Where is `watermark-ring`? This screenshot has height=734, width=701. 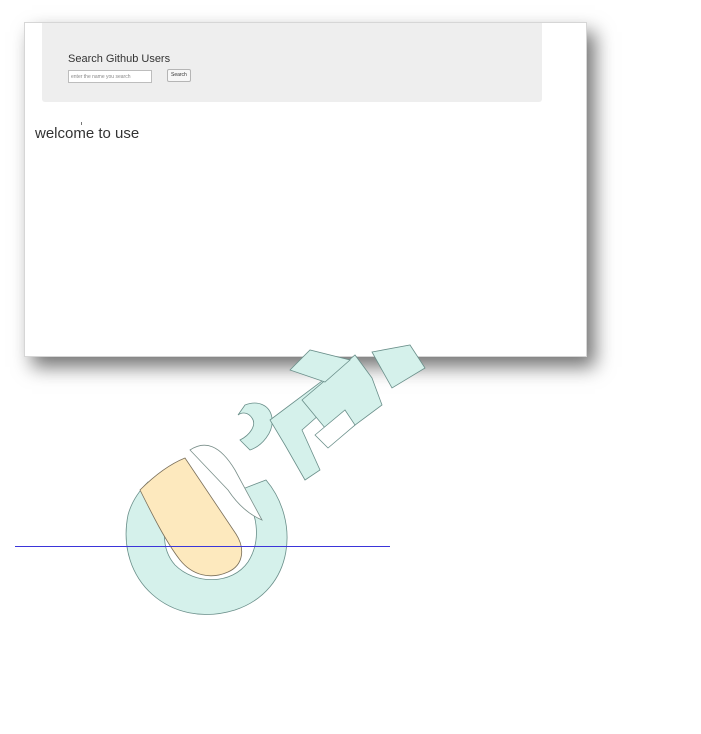 watermark-ring is located at coordinates (206, 547).